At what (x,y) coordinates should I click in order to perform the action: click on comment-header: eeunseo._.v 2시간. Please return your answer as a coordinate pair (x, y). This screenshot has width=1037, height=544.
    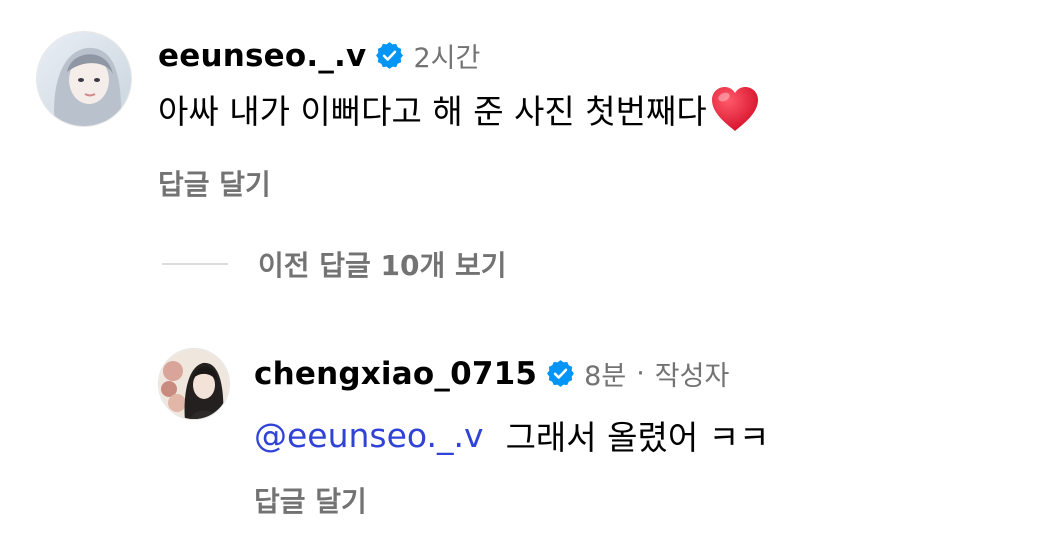
    Looking at the image, I should click on (319, 55).